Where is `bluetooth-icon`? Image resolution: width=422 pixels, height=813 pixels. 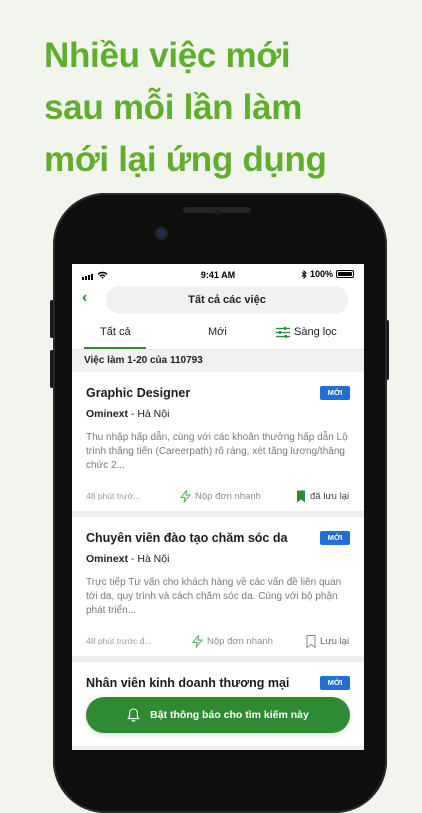
bluetooth-icon is located at coordinates (304, 274).